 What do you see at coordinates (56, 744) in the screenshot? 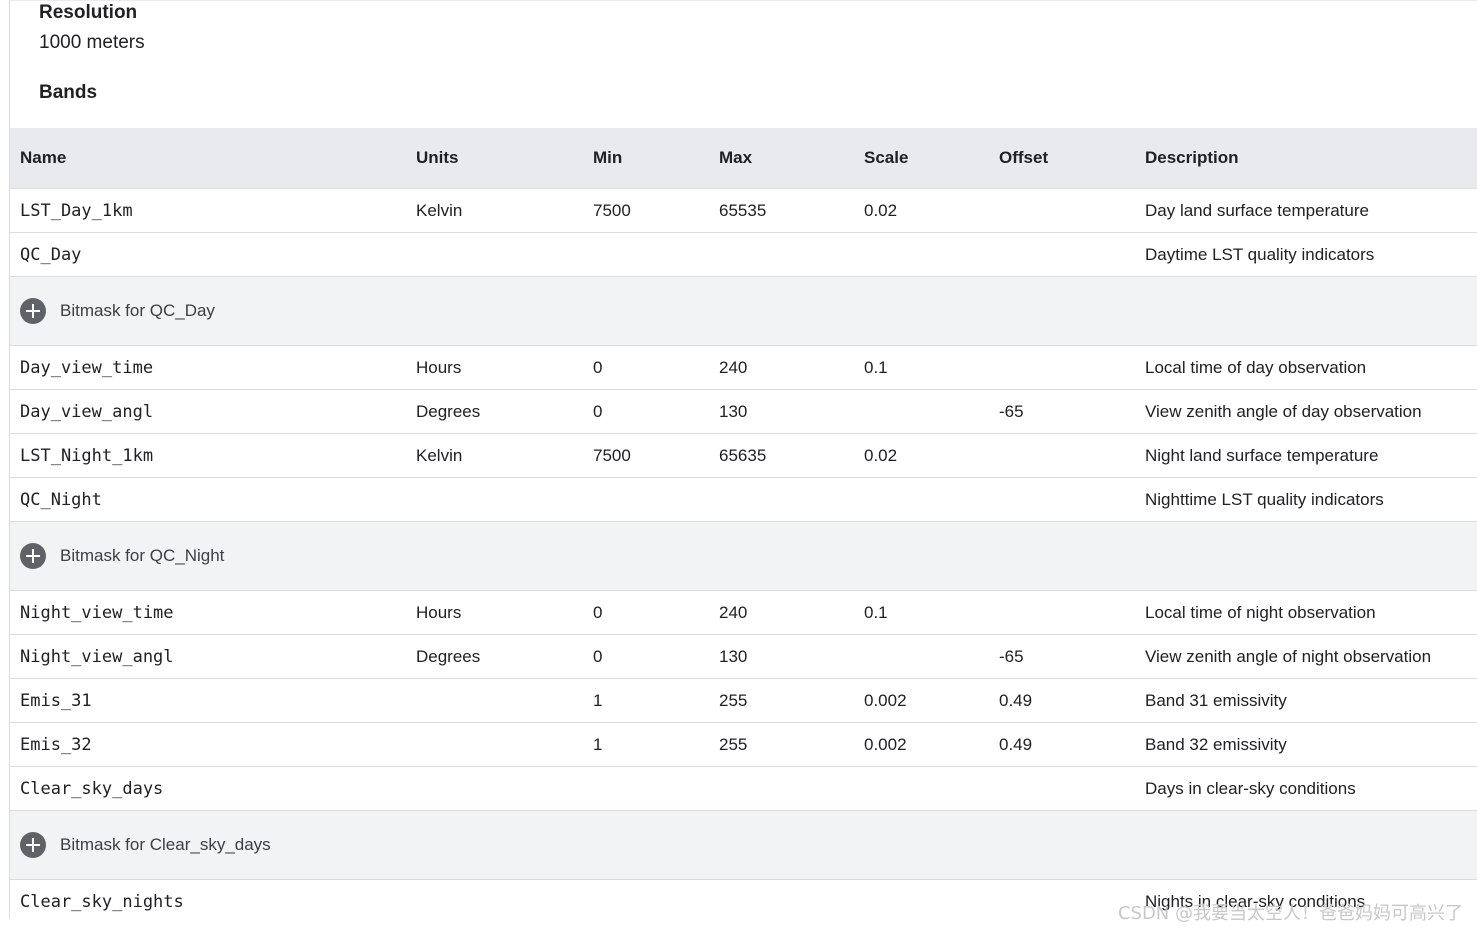
I see `cell-name: Emis_32` at bounding box center [56, 744].